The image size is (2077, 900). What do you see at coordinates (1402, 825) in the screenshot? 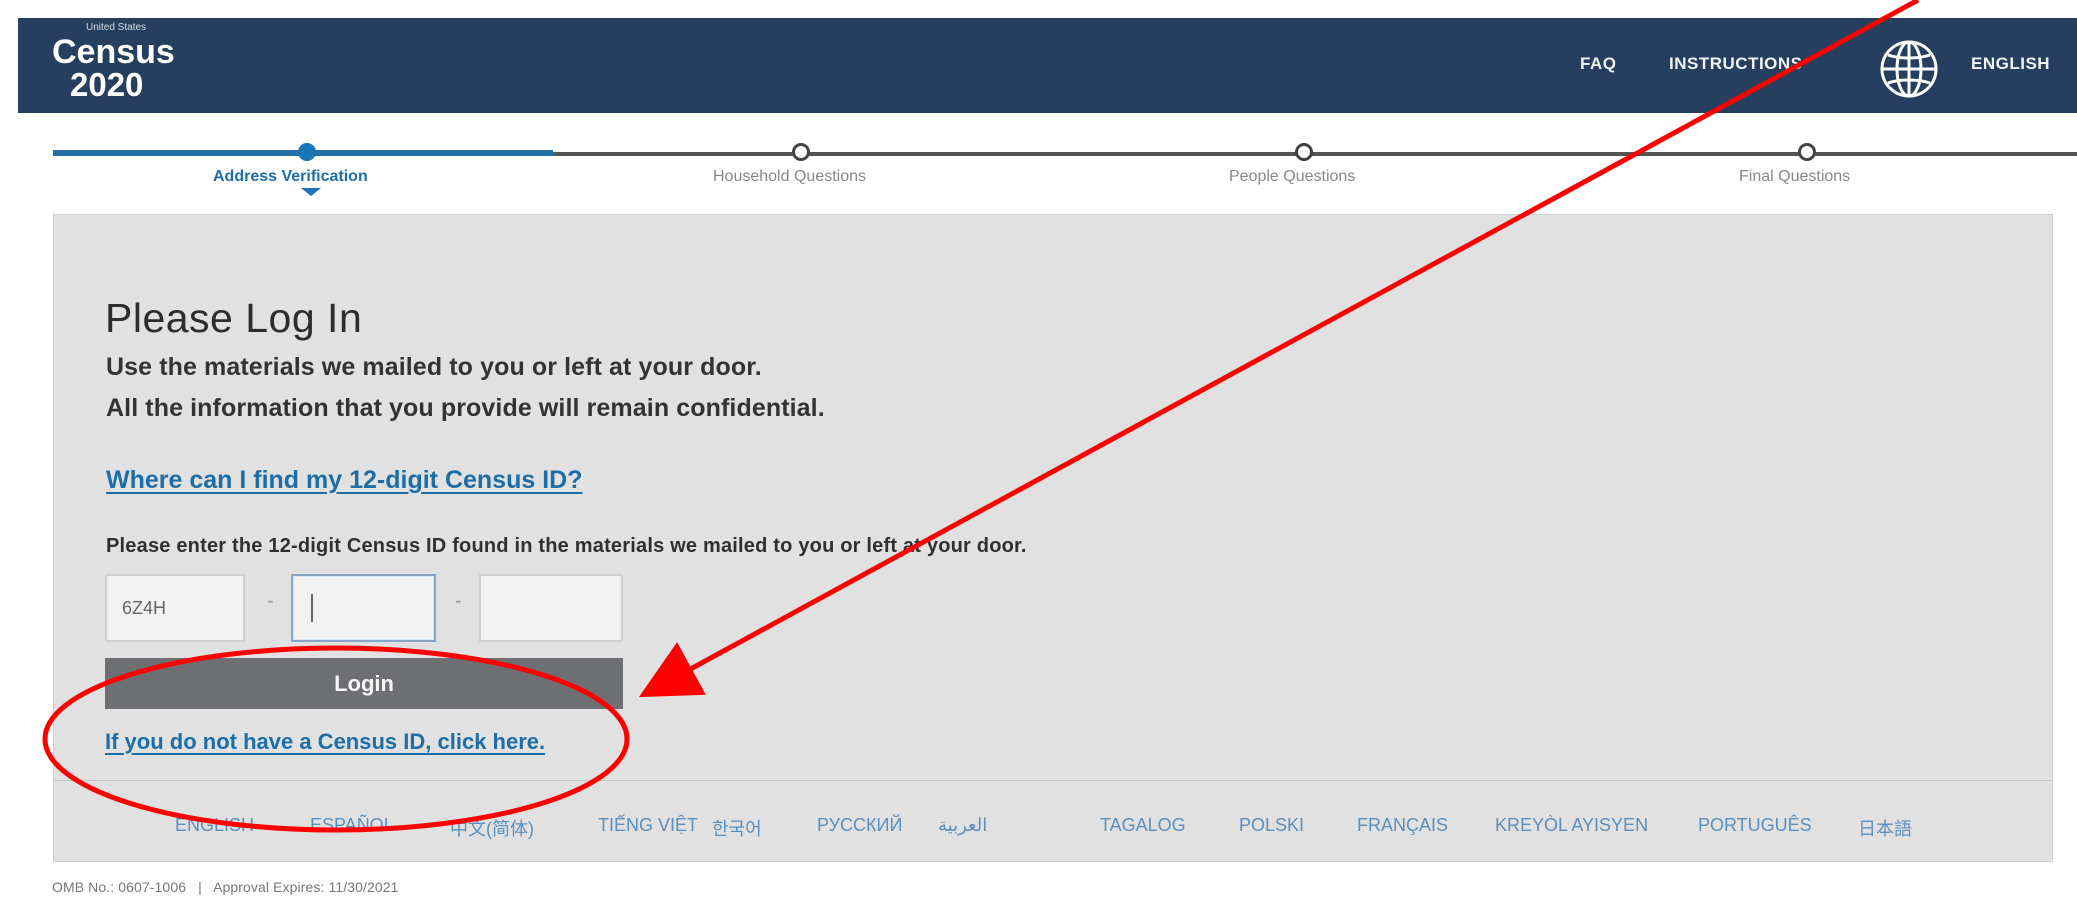
I see `language-option-francais: FRANÇAIS` at bounding box center [1402, 825].